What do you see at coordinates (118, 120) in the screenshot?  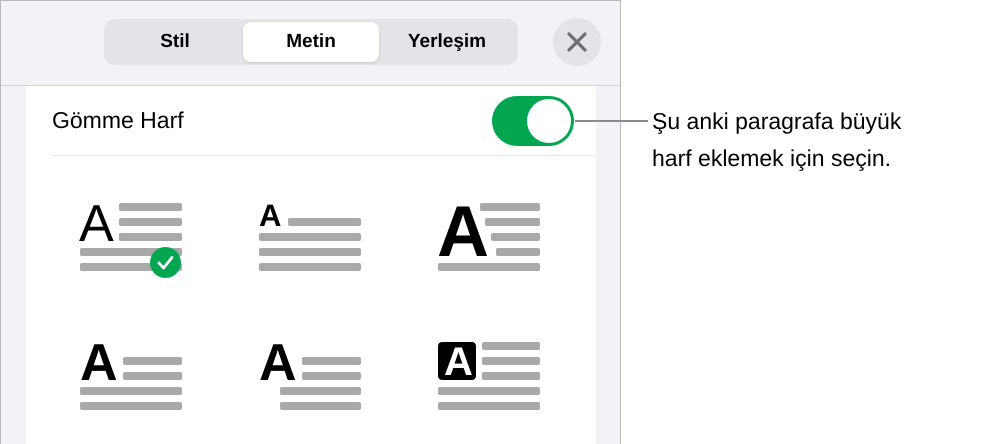 I see `drop-cap-label: Gömme Harf` at bounding box center [118, 120].